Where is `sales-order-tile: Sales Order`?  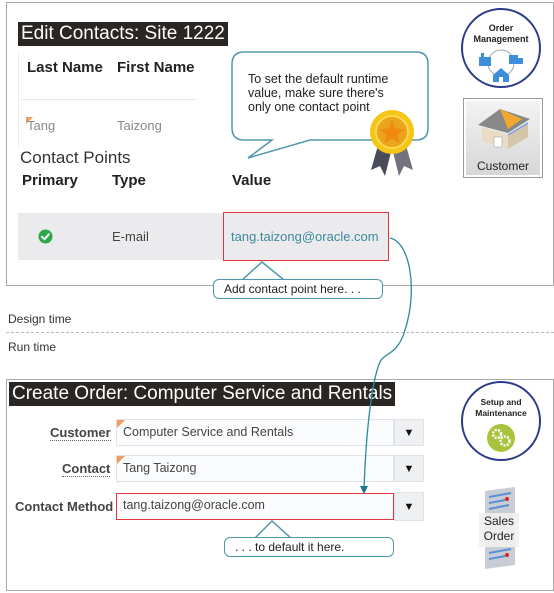
sales-order-tile: Sales Order is located at coordinates (499, 528).